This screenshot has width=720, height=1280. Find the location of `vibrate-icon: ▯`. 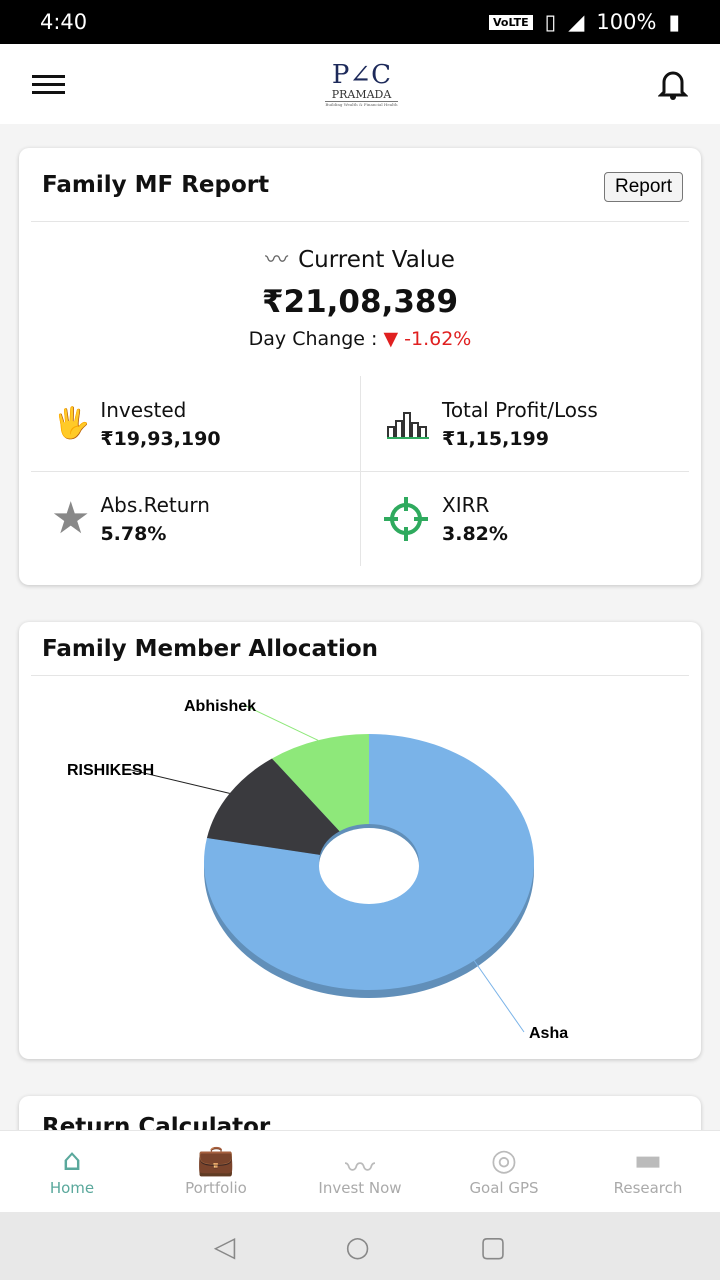

vibrate-icon: ▯ is located at coordinates (550, 22).